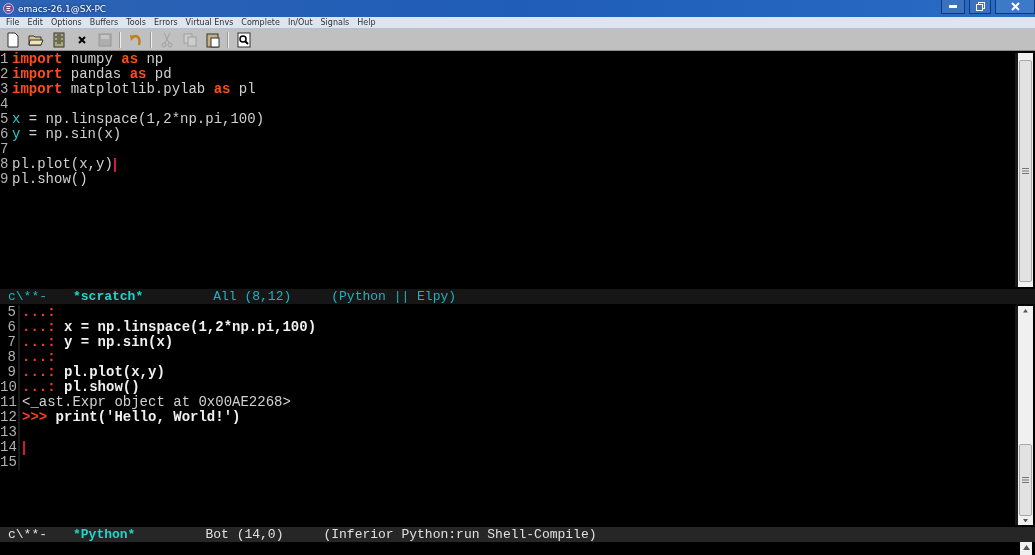 The width and height of the screenshot is (1035, 555). What do you see at coordinates (300, 22) in the screenshot?
I see `menu-item: In/Out` at bounding box center [300, 22].